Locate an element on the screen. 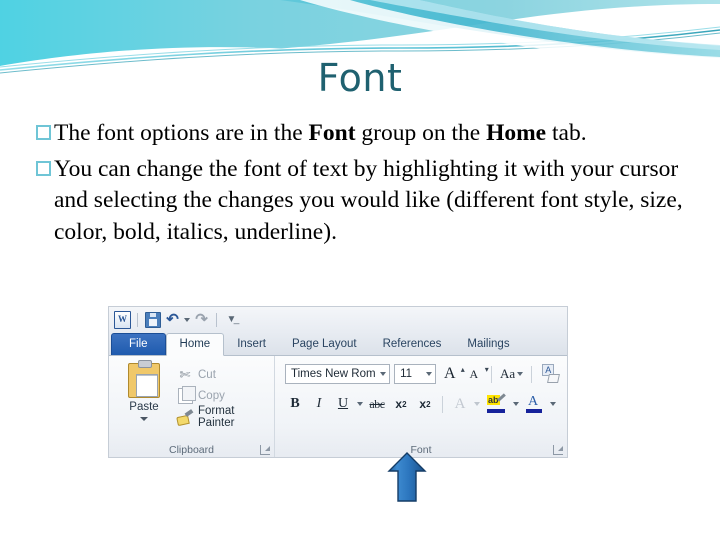  text-effects-button: A is located at coordinates (460, 404).